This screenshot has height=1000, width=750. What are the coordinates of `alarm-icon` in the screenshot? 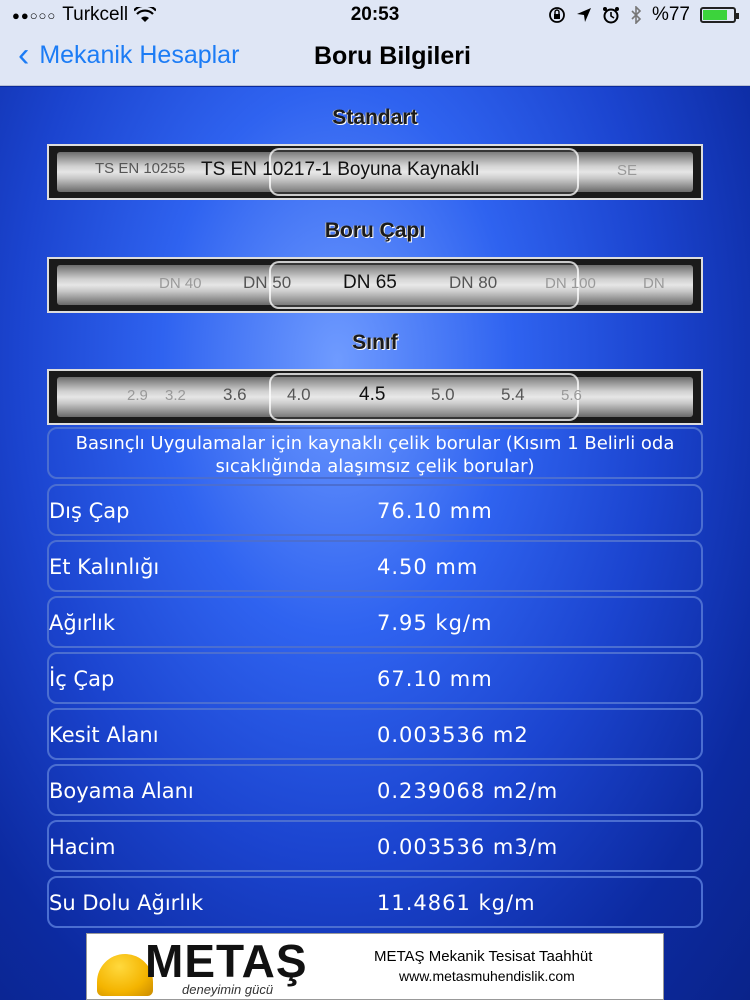 It's located at (610, 15).